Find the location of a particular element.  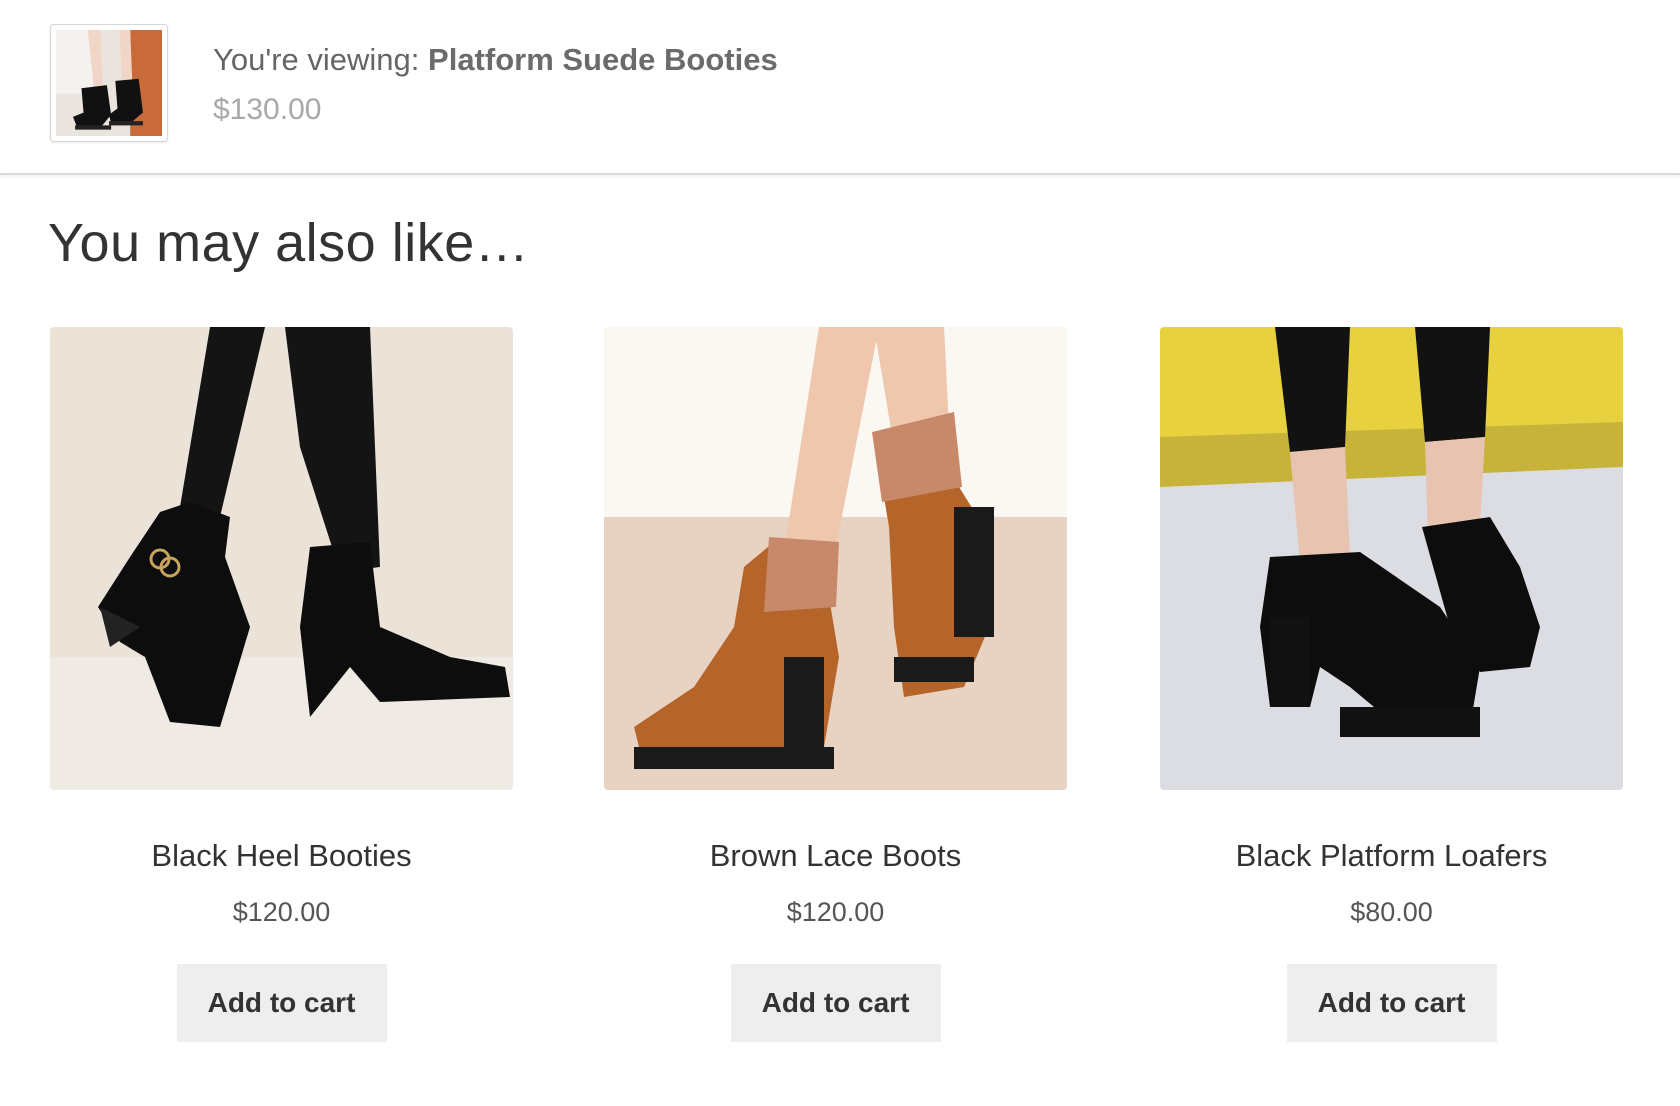

product-title: Black Platform Loafers is located at coordinates (1391, 856).